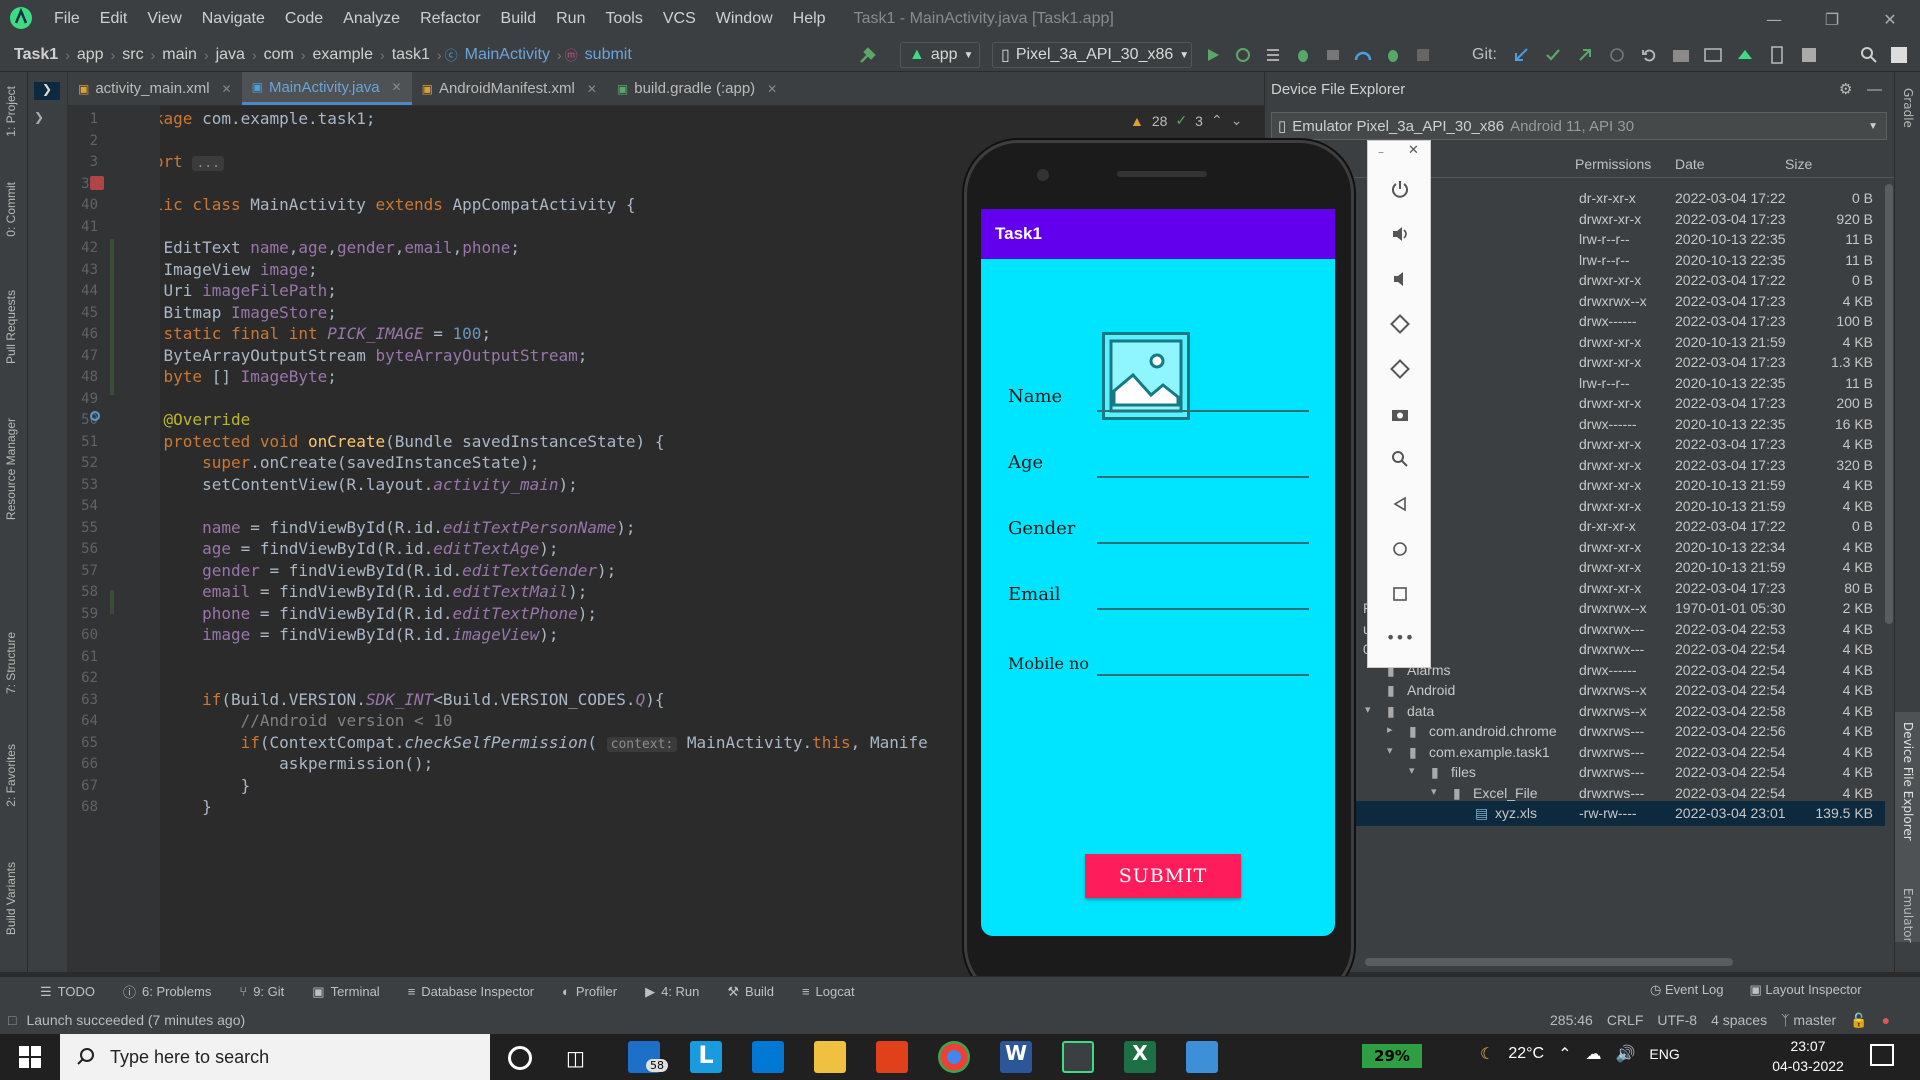  What do you see at coordinates (623, 19) in the screenshot?
I see `menu-tools: Tools` at bounding box center [623, 19].